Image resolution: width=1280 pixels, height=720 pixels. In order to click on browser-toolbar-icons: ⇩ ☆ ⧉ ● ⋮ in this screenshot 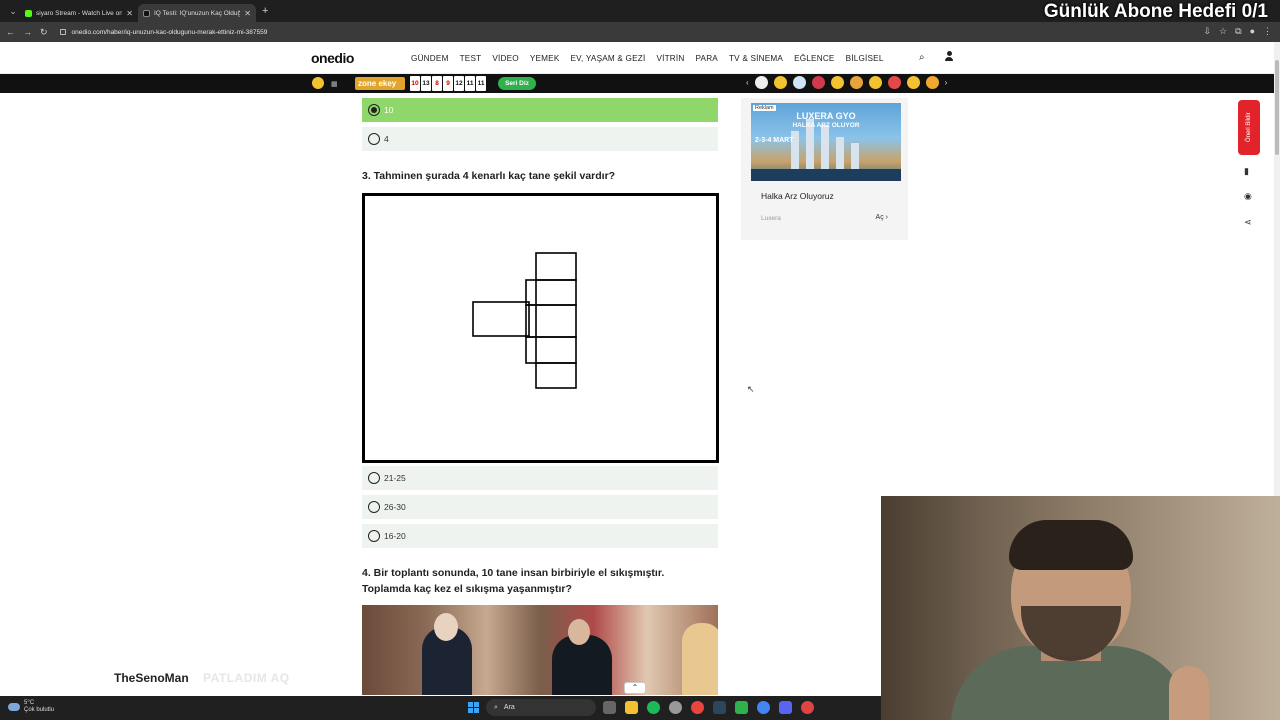, I will do `click(1238, 31)`.